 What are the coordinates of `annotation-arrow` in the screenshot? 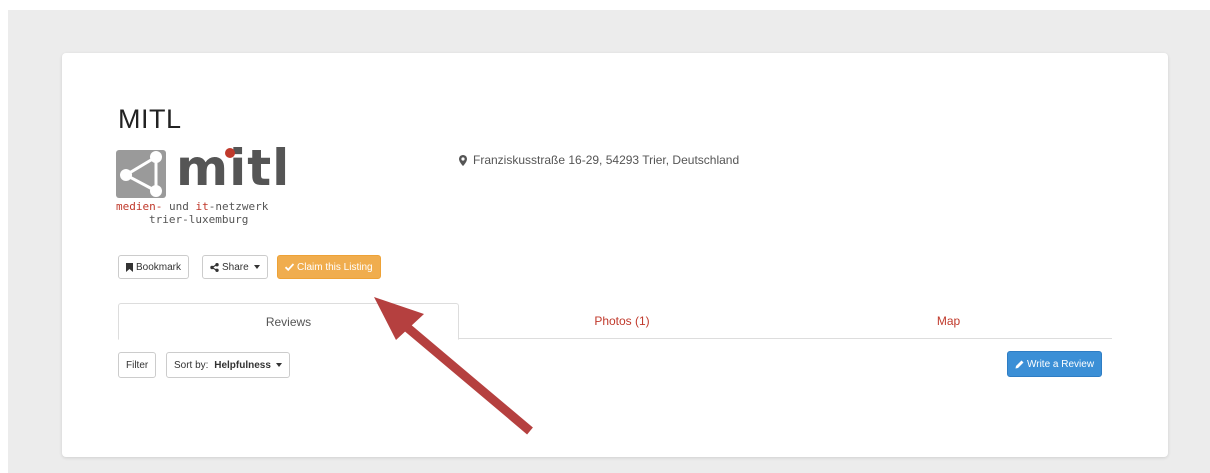 It's located at (453, 366).